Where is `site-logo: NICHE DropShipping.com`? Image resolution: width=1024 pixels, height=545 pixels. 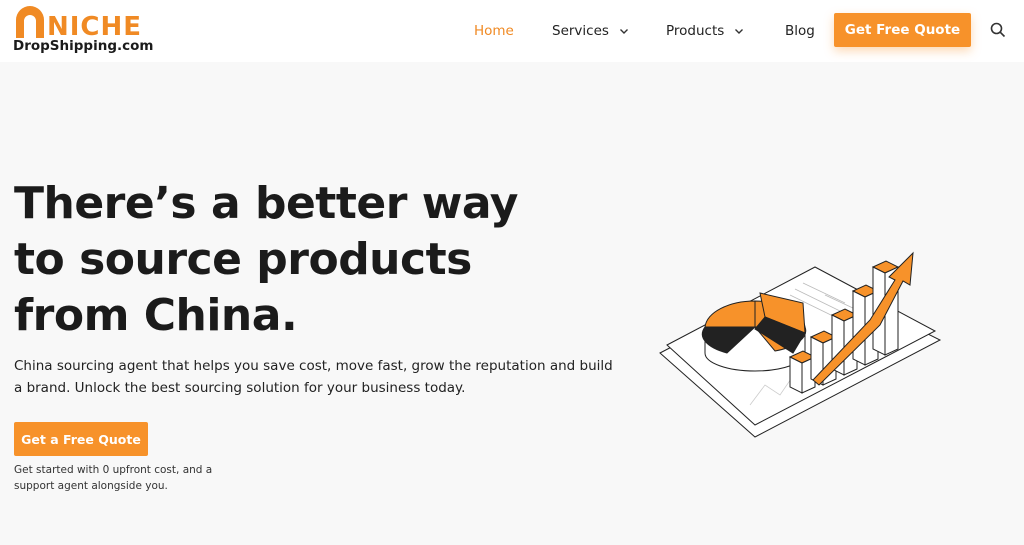 site-logo: NICHE DropShipping.com is located at coordinates (85, 31).